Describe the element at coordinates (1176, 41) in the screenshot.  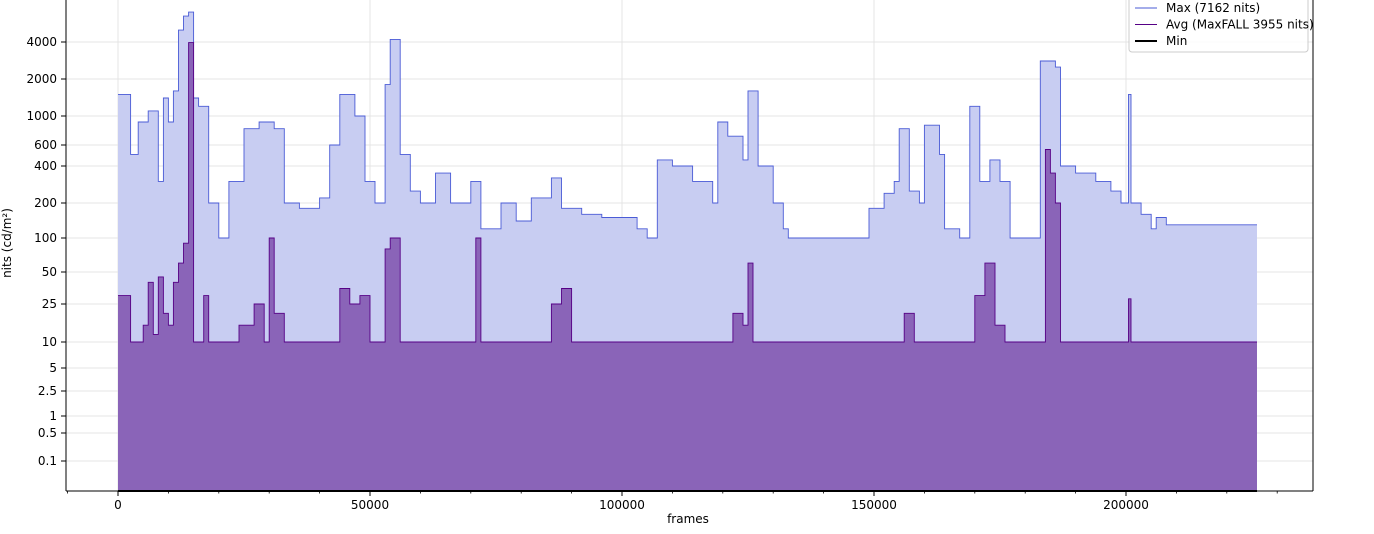
I see `legend-label: Min` at that location.